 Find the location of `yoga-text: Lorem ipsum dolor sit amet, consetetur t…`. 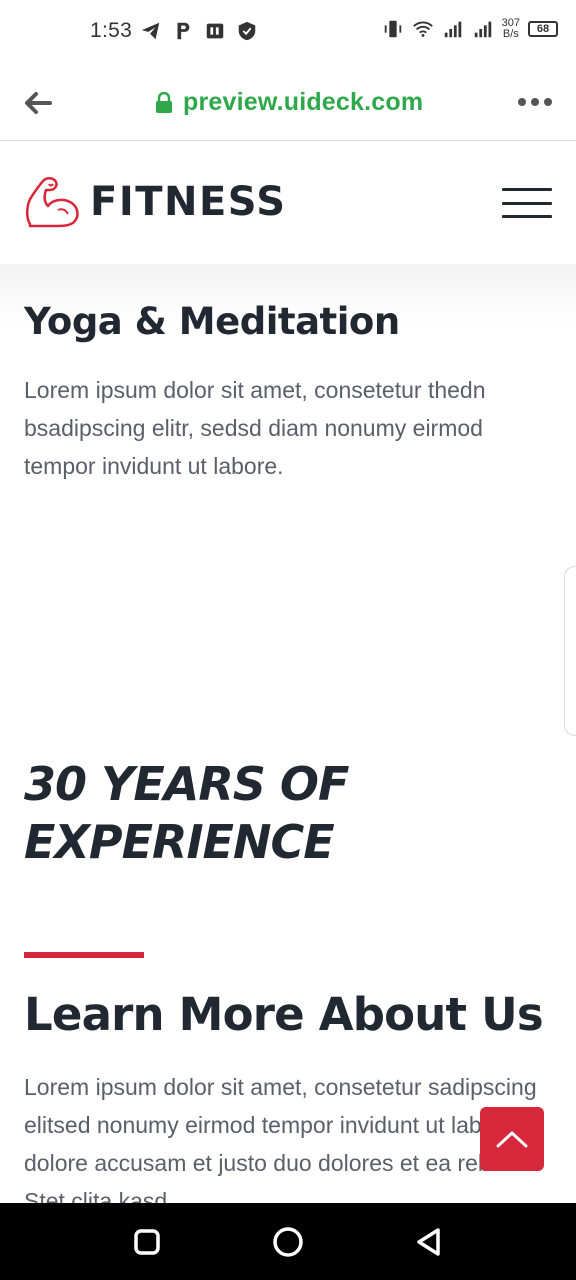

yoga-text: Lorem ipsum dolor sit amet, consetetur t… is located at coordinates (255, 428).